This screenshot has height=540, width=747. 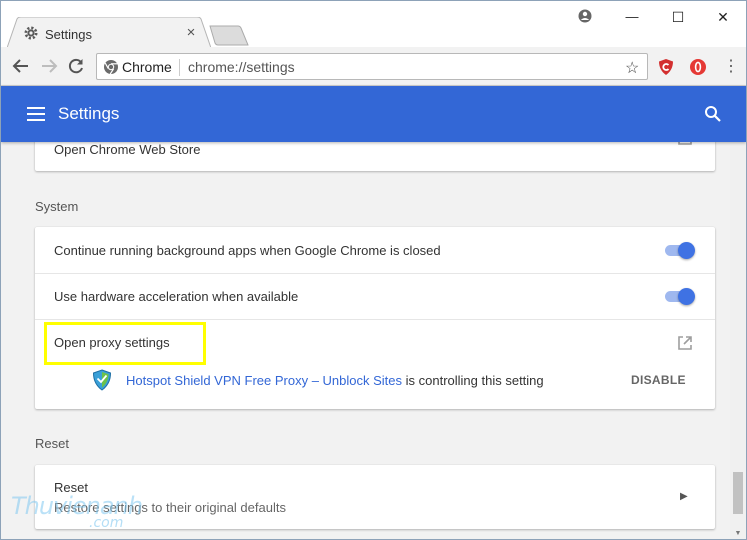 What do you see at coordinates (49, 66) in the screenshot?
I see `forward-arrow-icon` at bounding box center [49, 66].